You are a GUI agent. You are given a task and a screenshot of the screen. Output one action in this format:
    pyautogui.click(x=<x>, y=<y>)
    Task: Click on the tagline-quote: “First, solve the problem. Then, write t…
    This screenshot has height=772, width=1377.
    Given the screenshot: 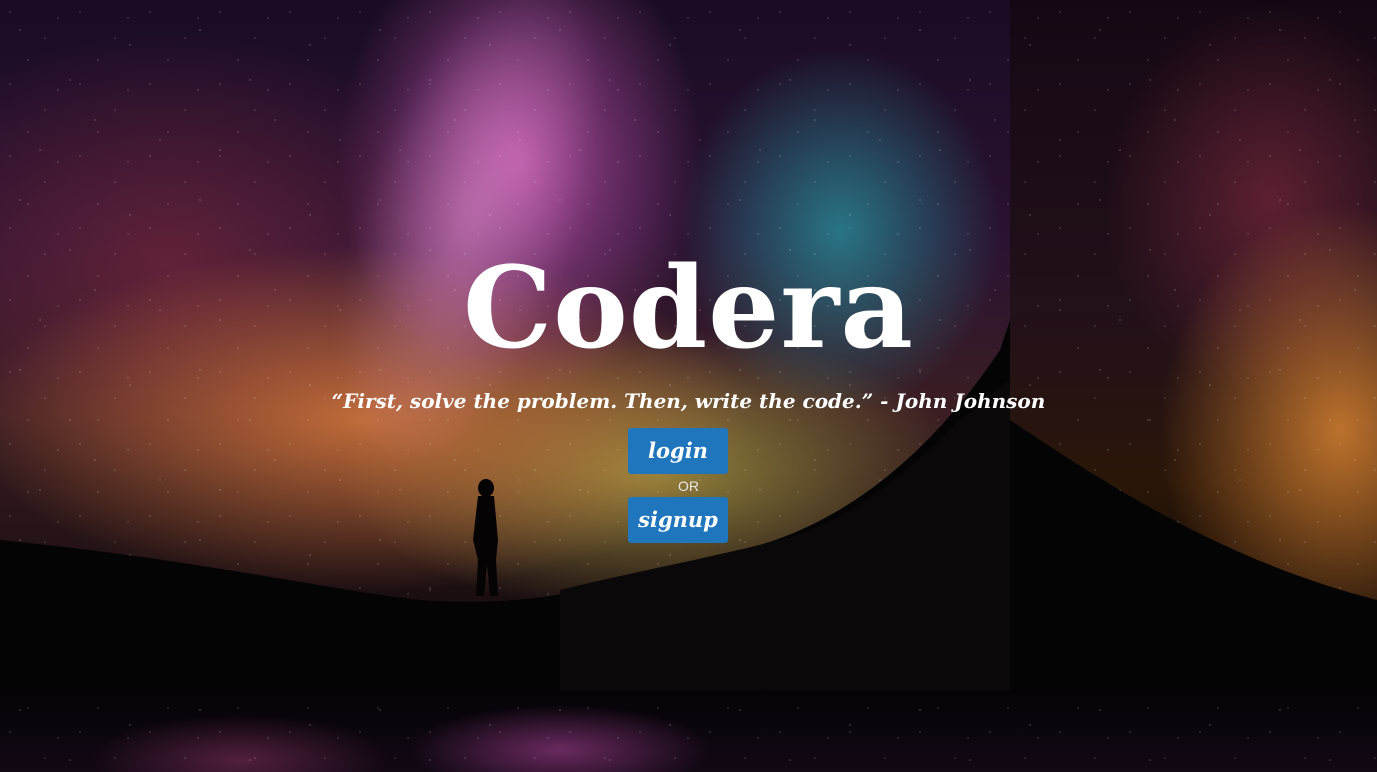 What is the action you would take?
    pyautogui.click(x=688, y=401)
    